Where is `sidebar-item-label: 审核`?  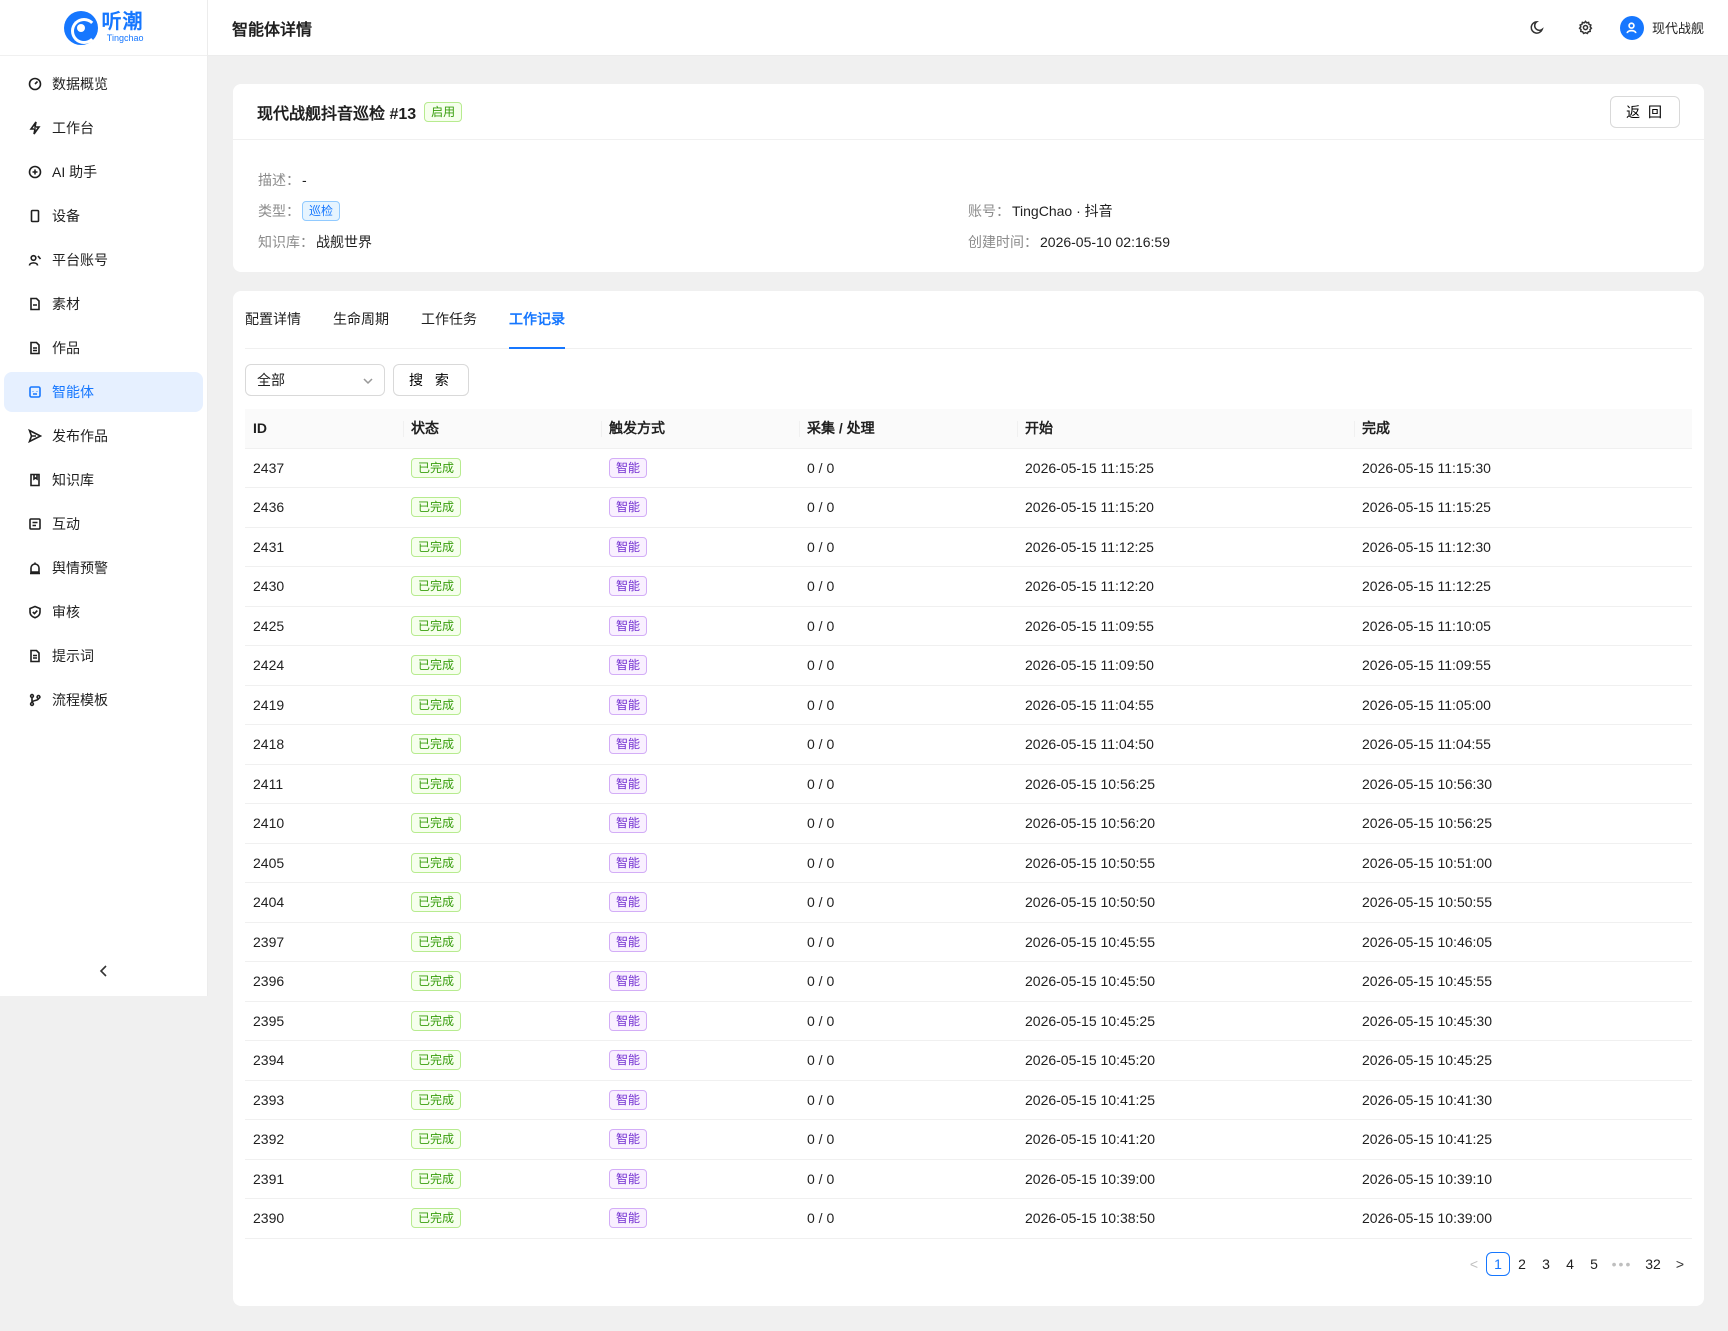
sidebar-item-label: 审核 is located at coordinates (66, 612).